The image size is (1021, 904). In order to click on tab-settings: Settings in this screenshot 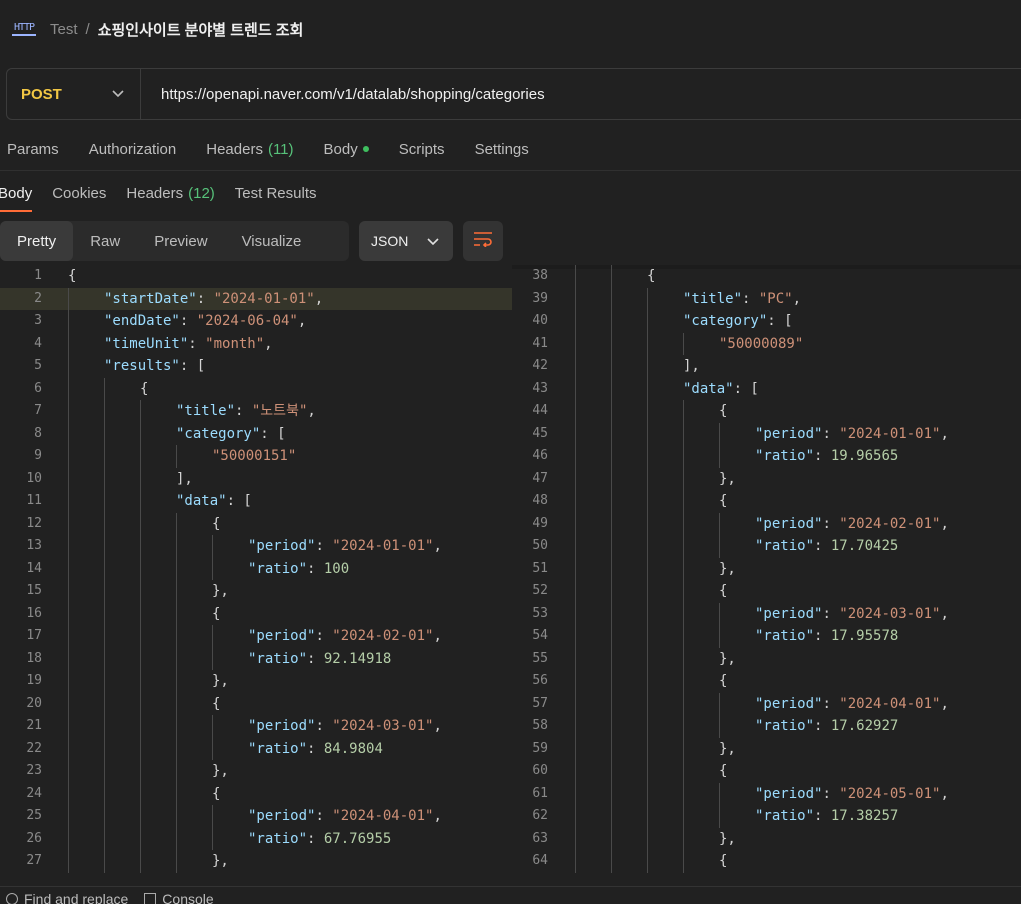, I will do `click(502, 149)`.